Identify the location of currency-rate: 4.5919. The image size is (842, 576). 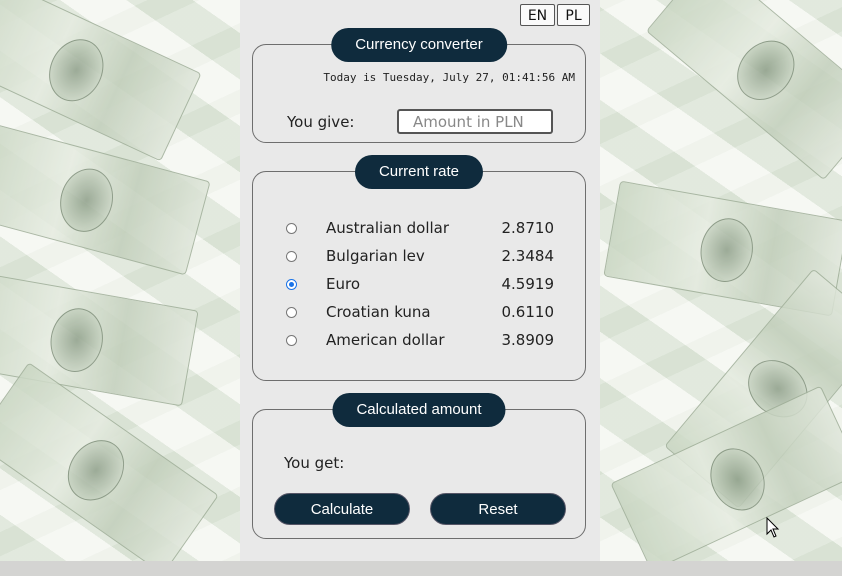
(528, 284).